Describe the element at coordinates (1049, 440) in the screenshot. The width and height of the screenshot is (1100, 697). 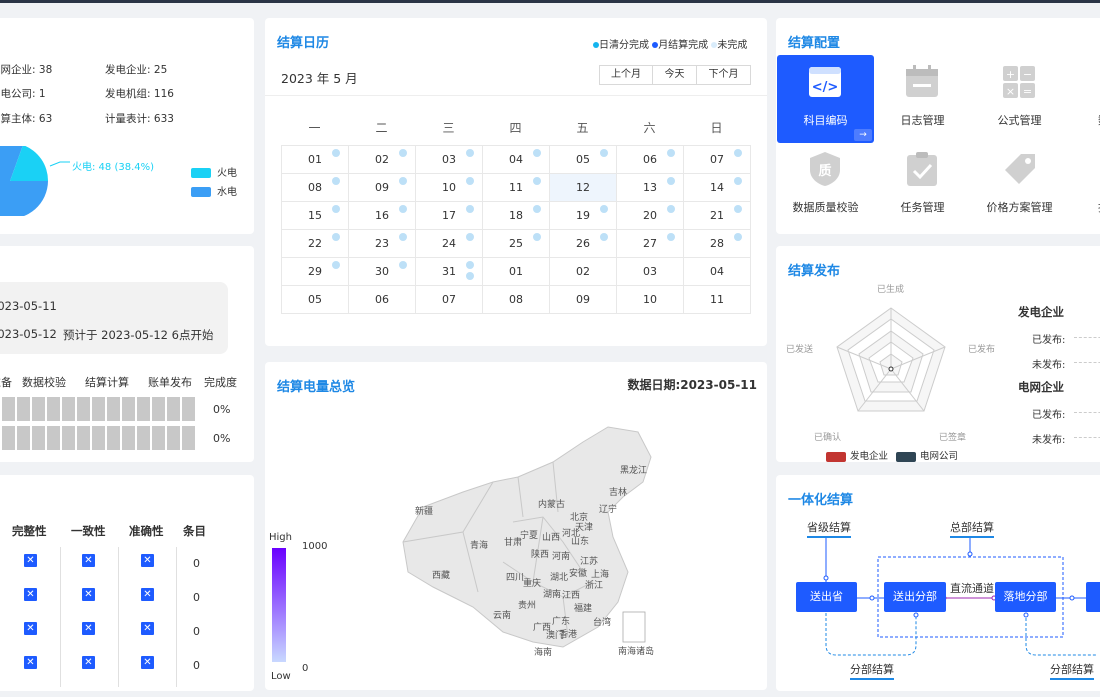
I see `publish-row: 未发布:` at that location.